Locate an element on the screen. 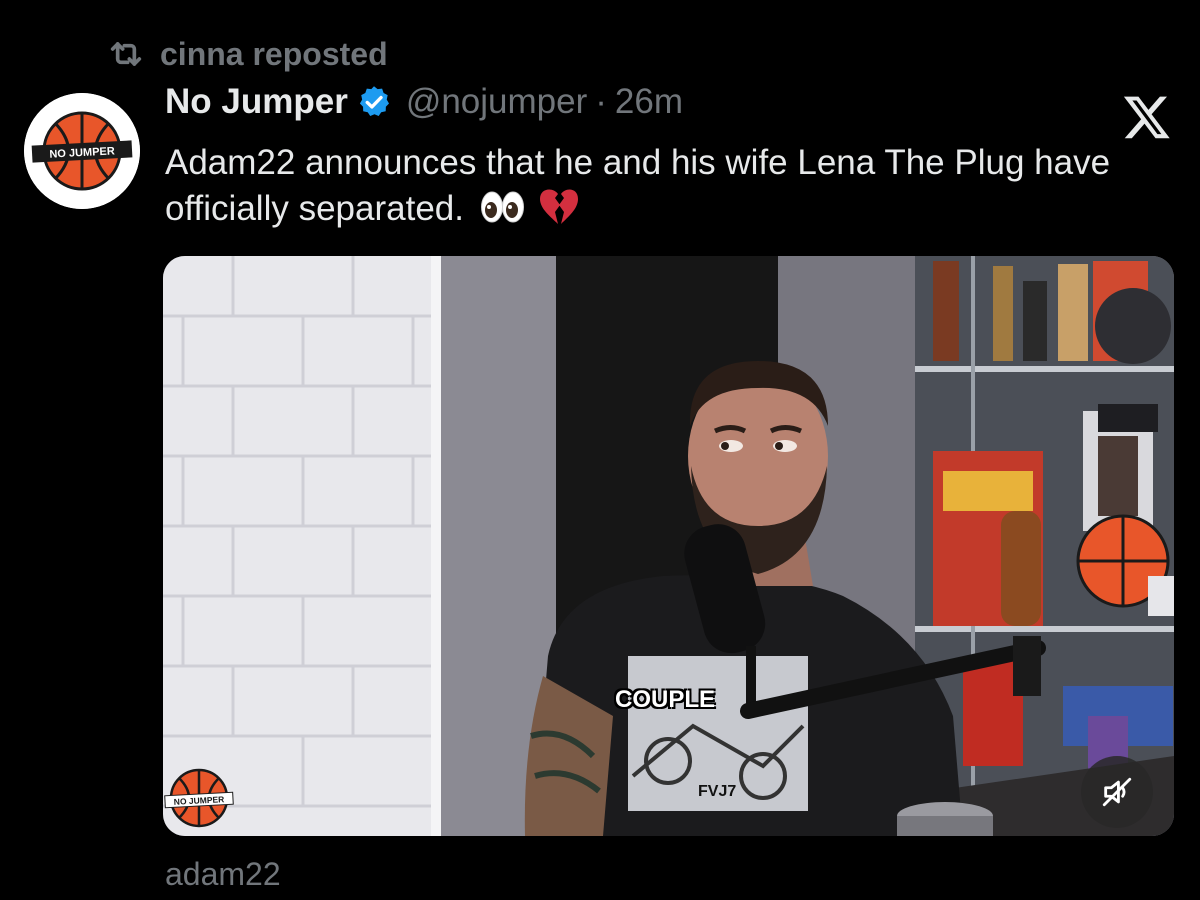 The width and height of the screenshot is (1200, 900). speaker-muted-icon is located at coordinates (1117, 792).